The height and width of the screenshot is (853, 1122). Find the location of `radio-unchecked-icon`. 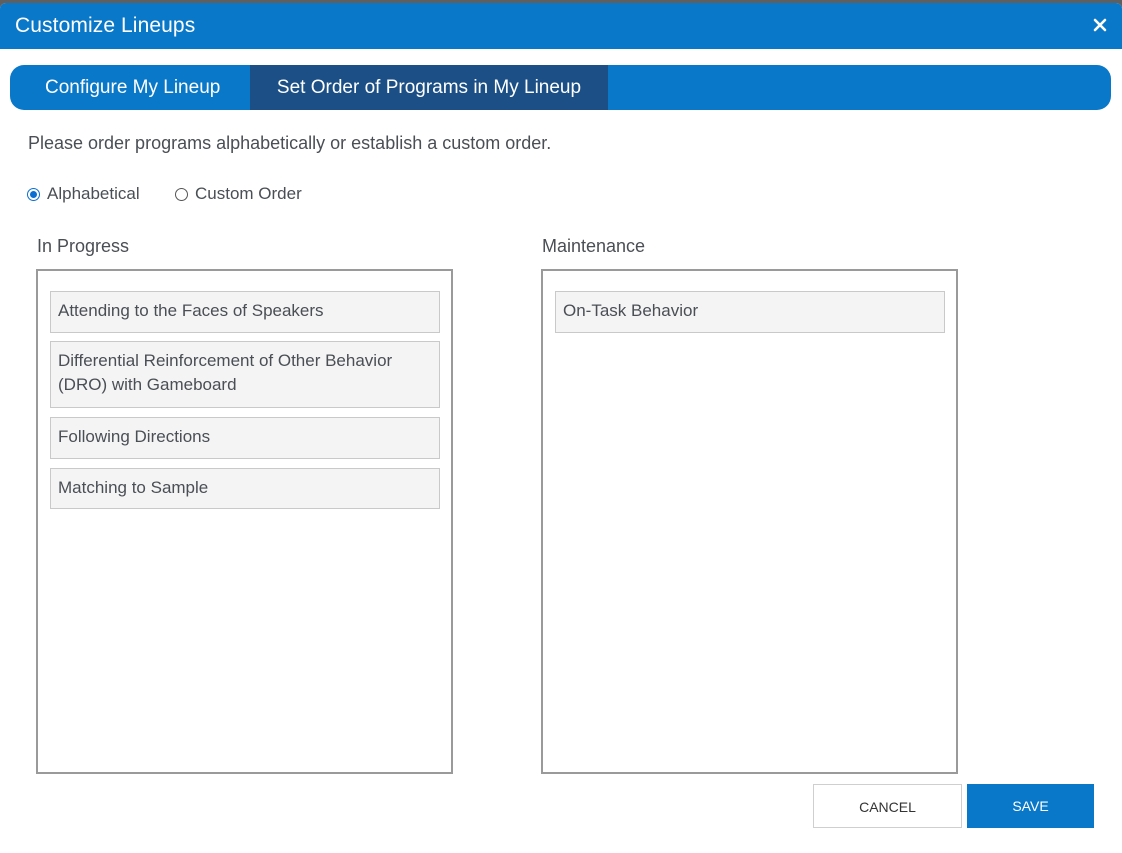

radio-unchecked-icon is located at coordinates (181, 194).